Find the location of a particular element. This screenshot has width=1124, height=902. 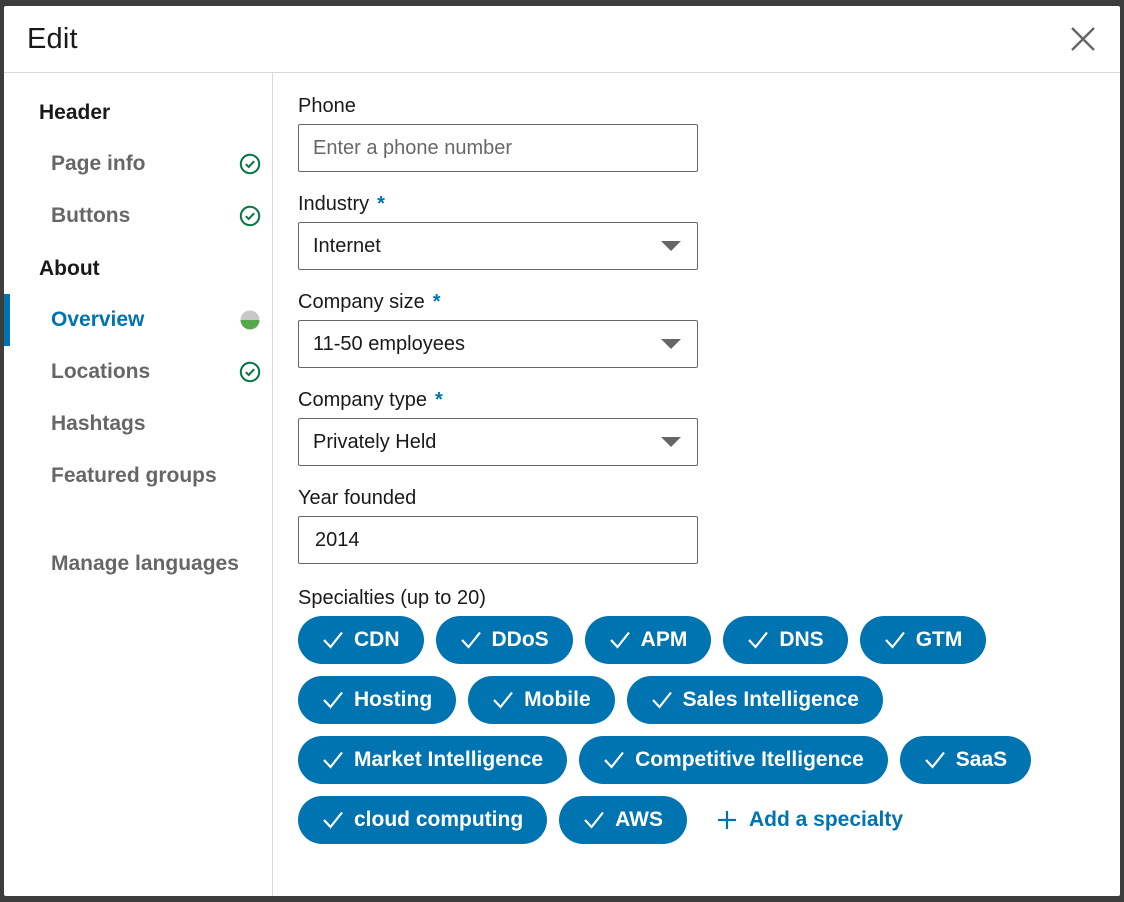

phone-input is located at coordinates (505, 148).